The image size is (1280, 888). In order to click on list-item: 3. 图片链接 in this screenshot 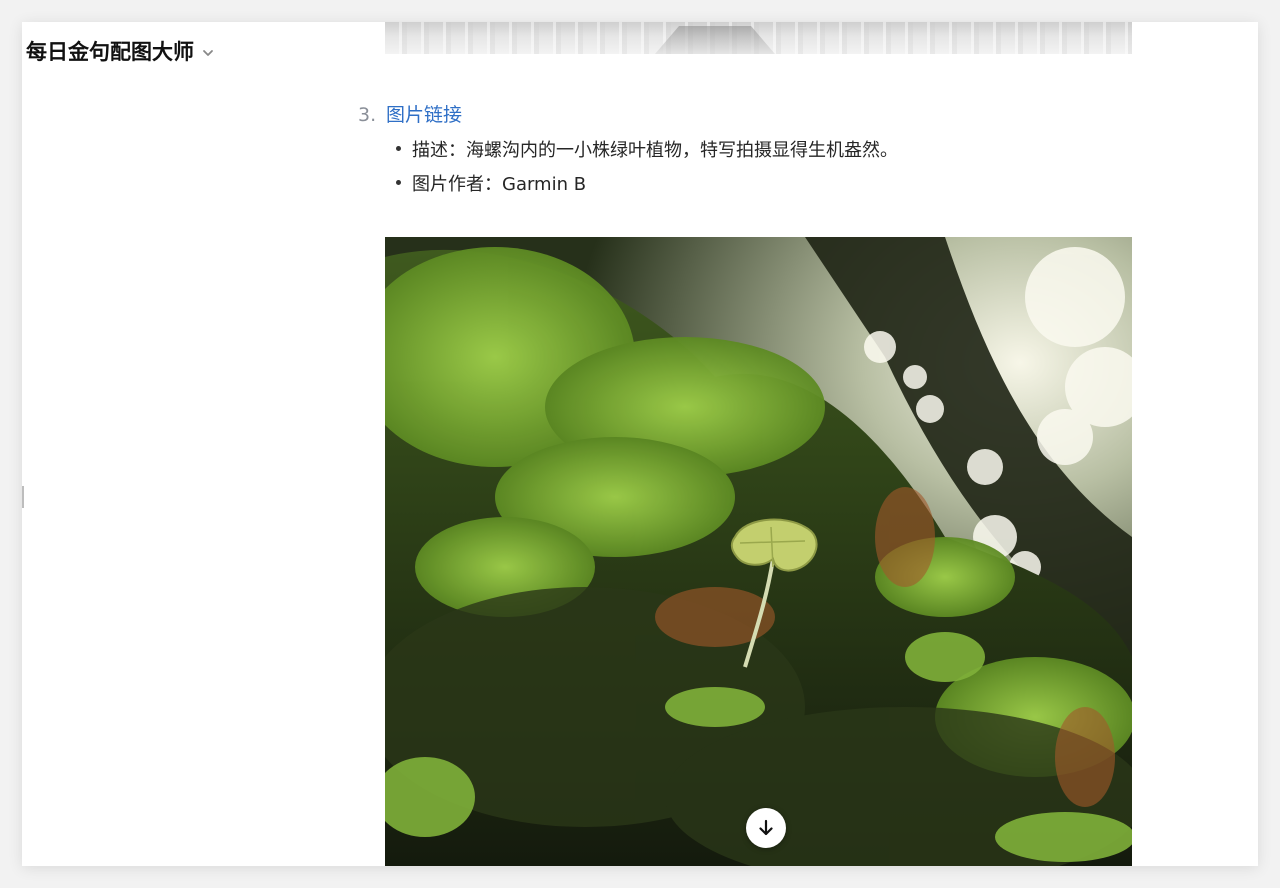, I will do `click(410, 113)`.